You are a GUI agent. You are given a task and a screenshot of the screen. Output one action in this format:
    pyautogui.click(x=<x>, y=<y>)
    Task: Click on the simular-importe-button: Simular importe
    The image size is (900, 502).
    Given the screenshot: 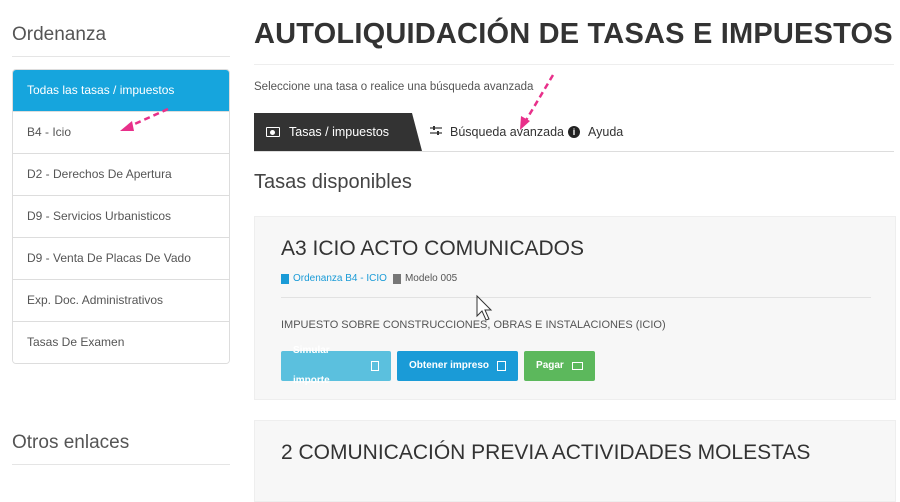 What is the action you would take?
    pyautogui.click(x=336, y=365)
    